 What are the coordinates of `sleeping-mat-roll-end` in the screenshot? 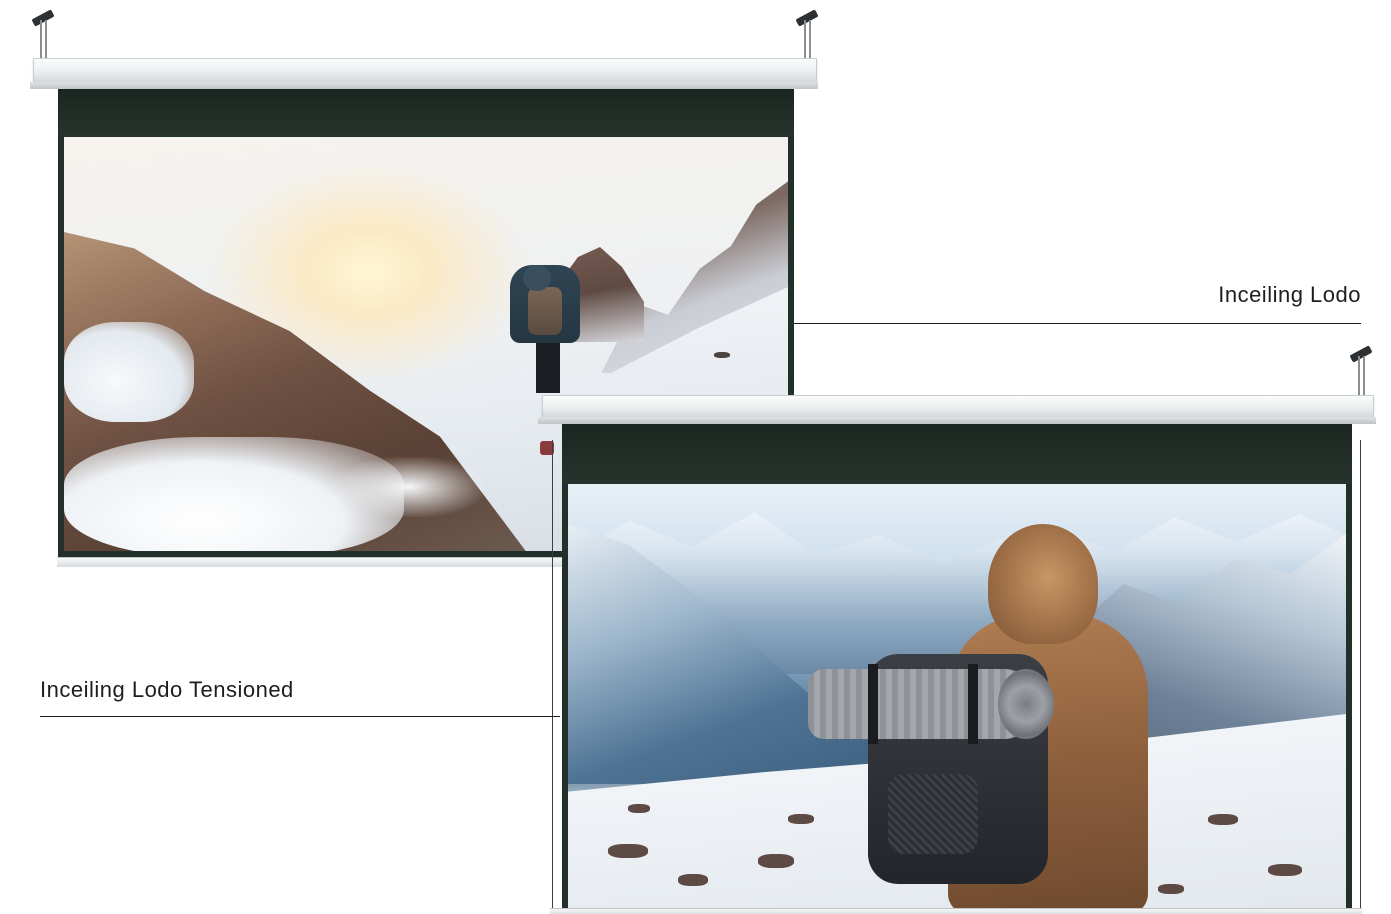 It's located at (1026, 704).